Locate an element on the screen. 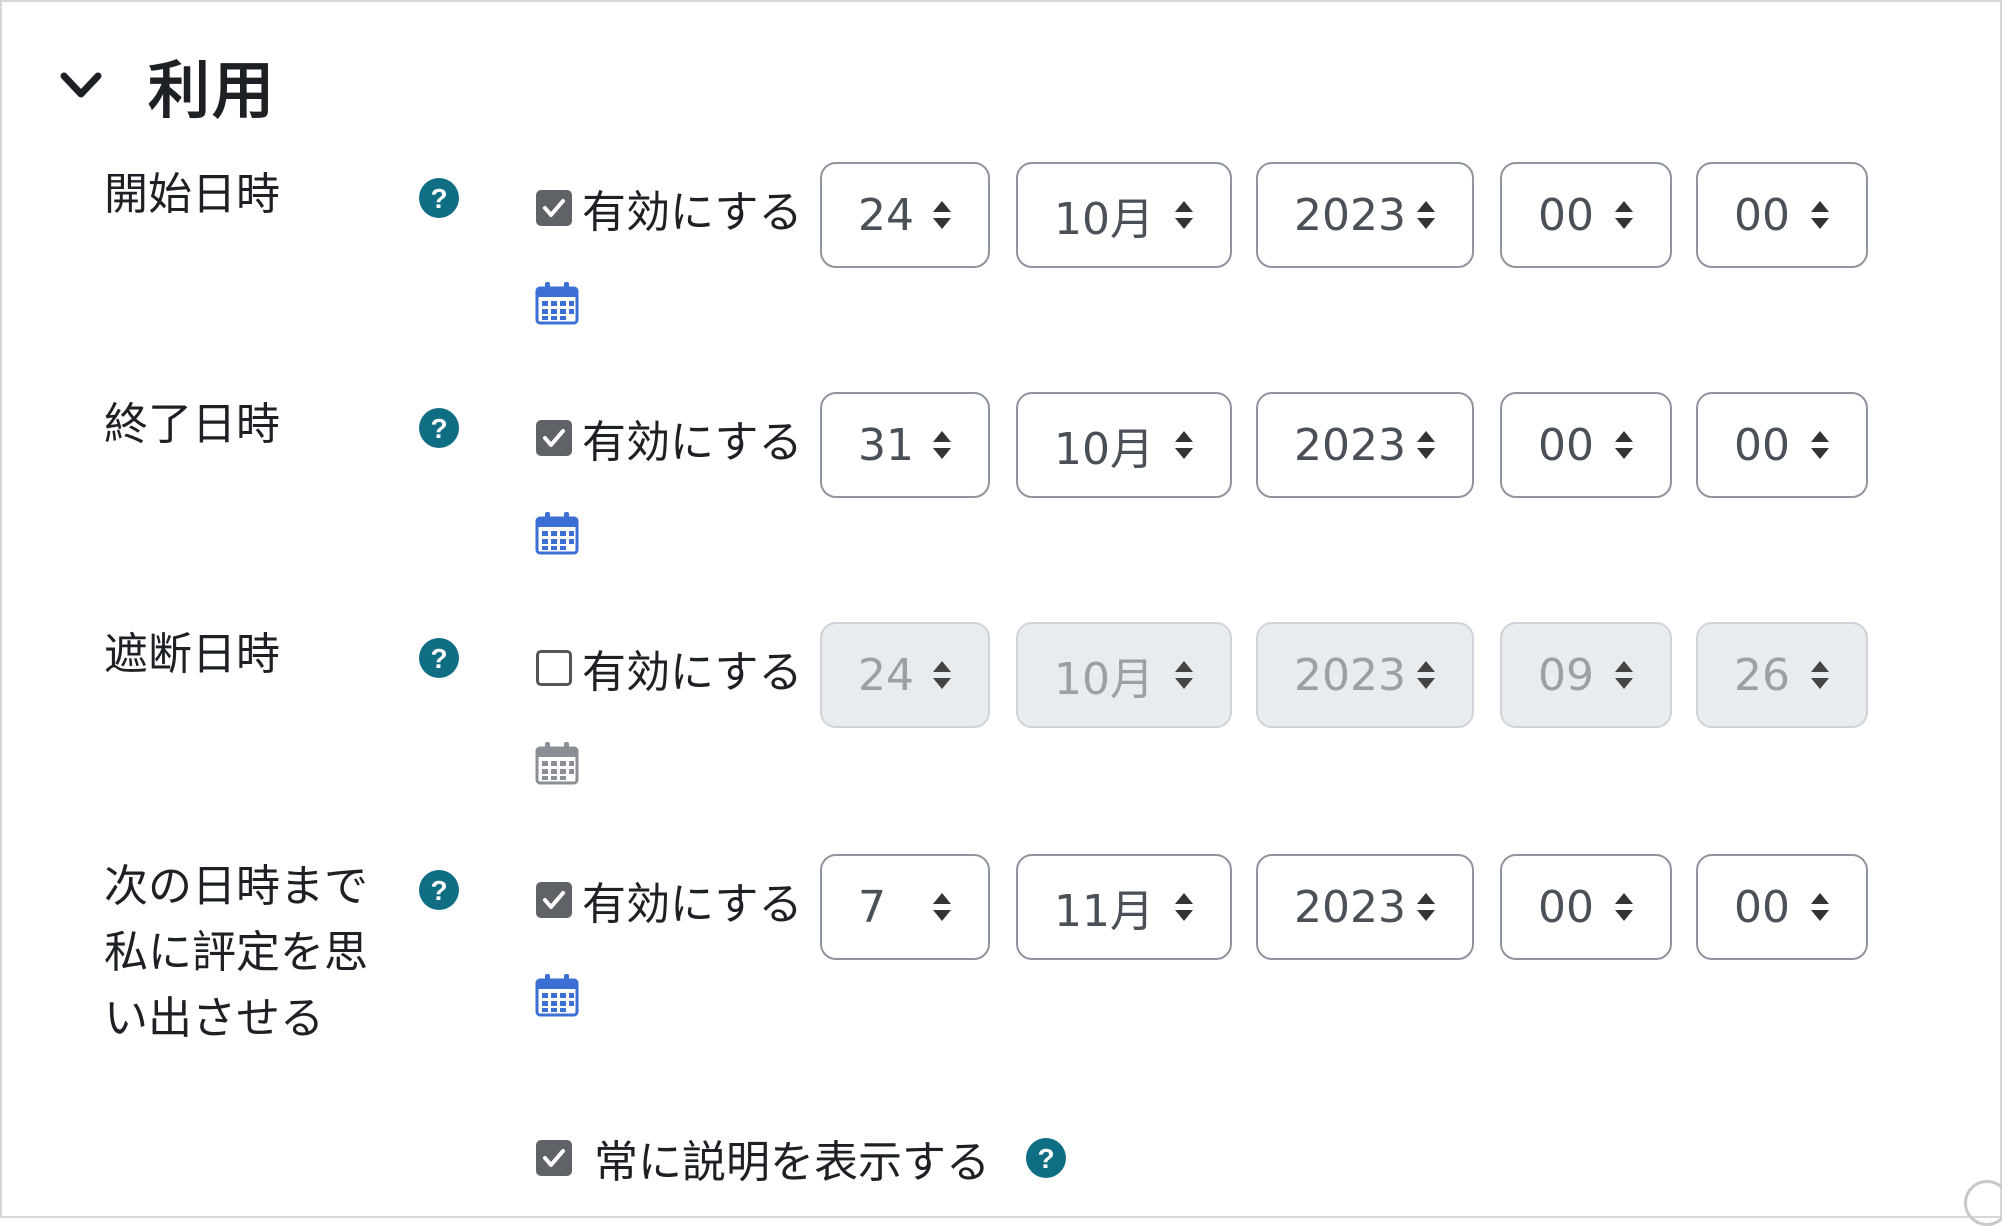 The height and width of the screenshot is (1226, 2002). label-line: 終了日時 is located at coordinates (192, 424).